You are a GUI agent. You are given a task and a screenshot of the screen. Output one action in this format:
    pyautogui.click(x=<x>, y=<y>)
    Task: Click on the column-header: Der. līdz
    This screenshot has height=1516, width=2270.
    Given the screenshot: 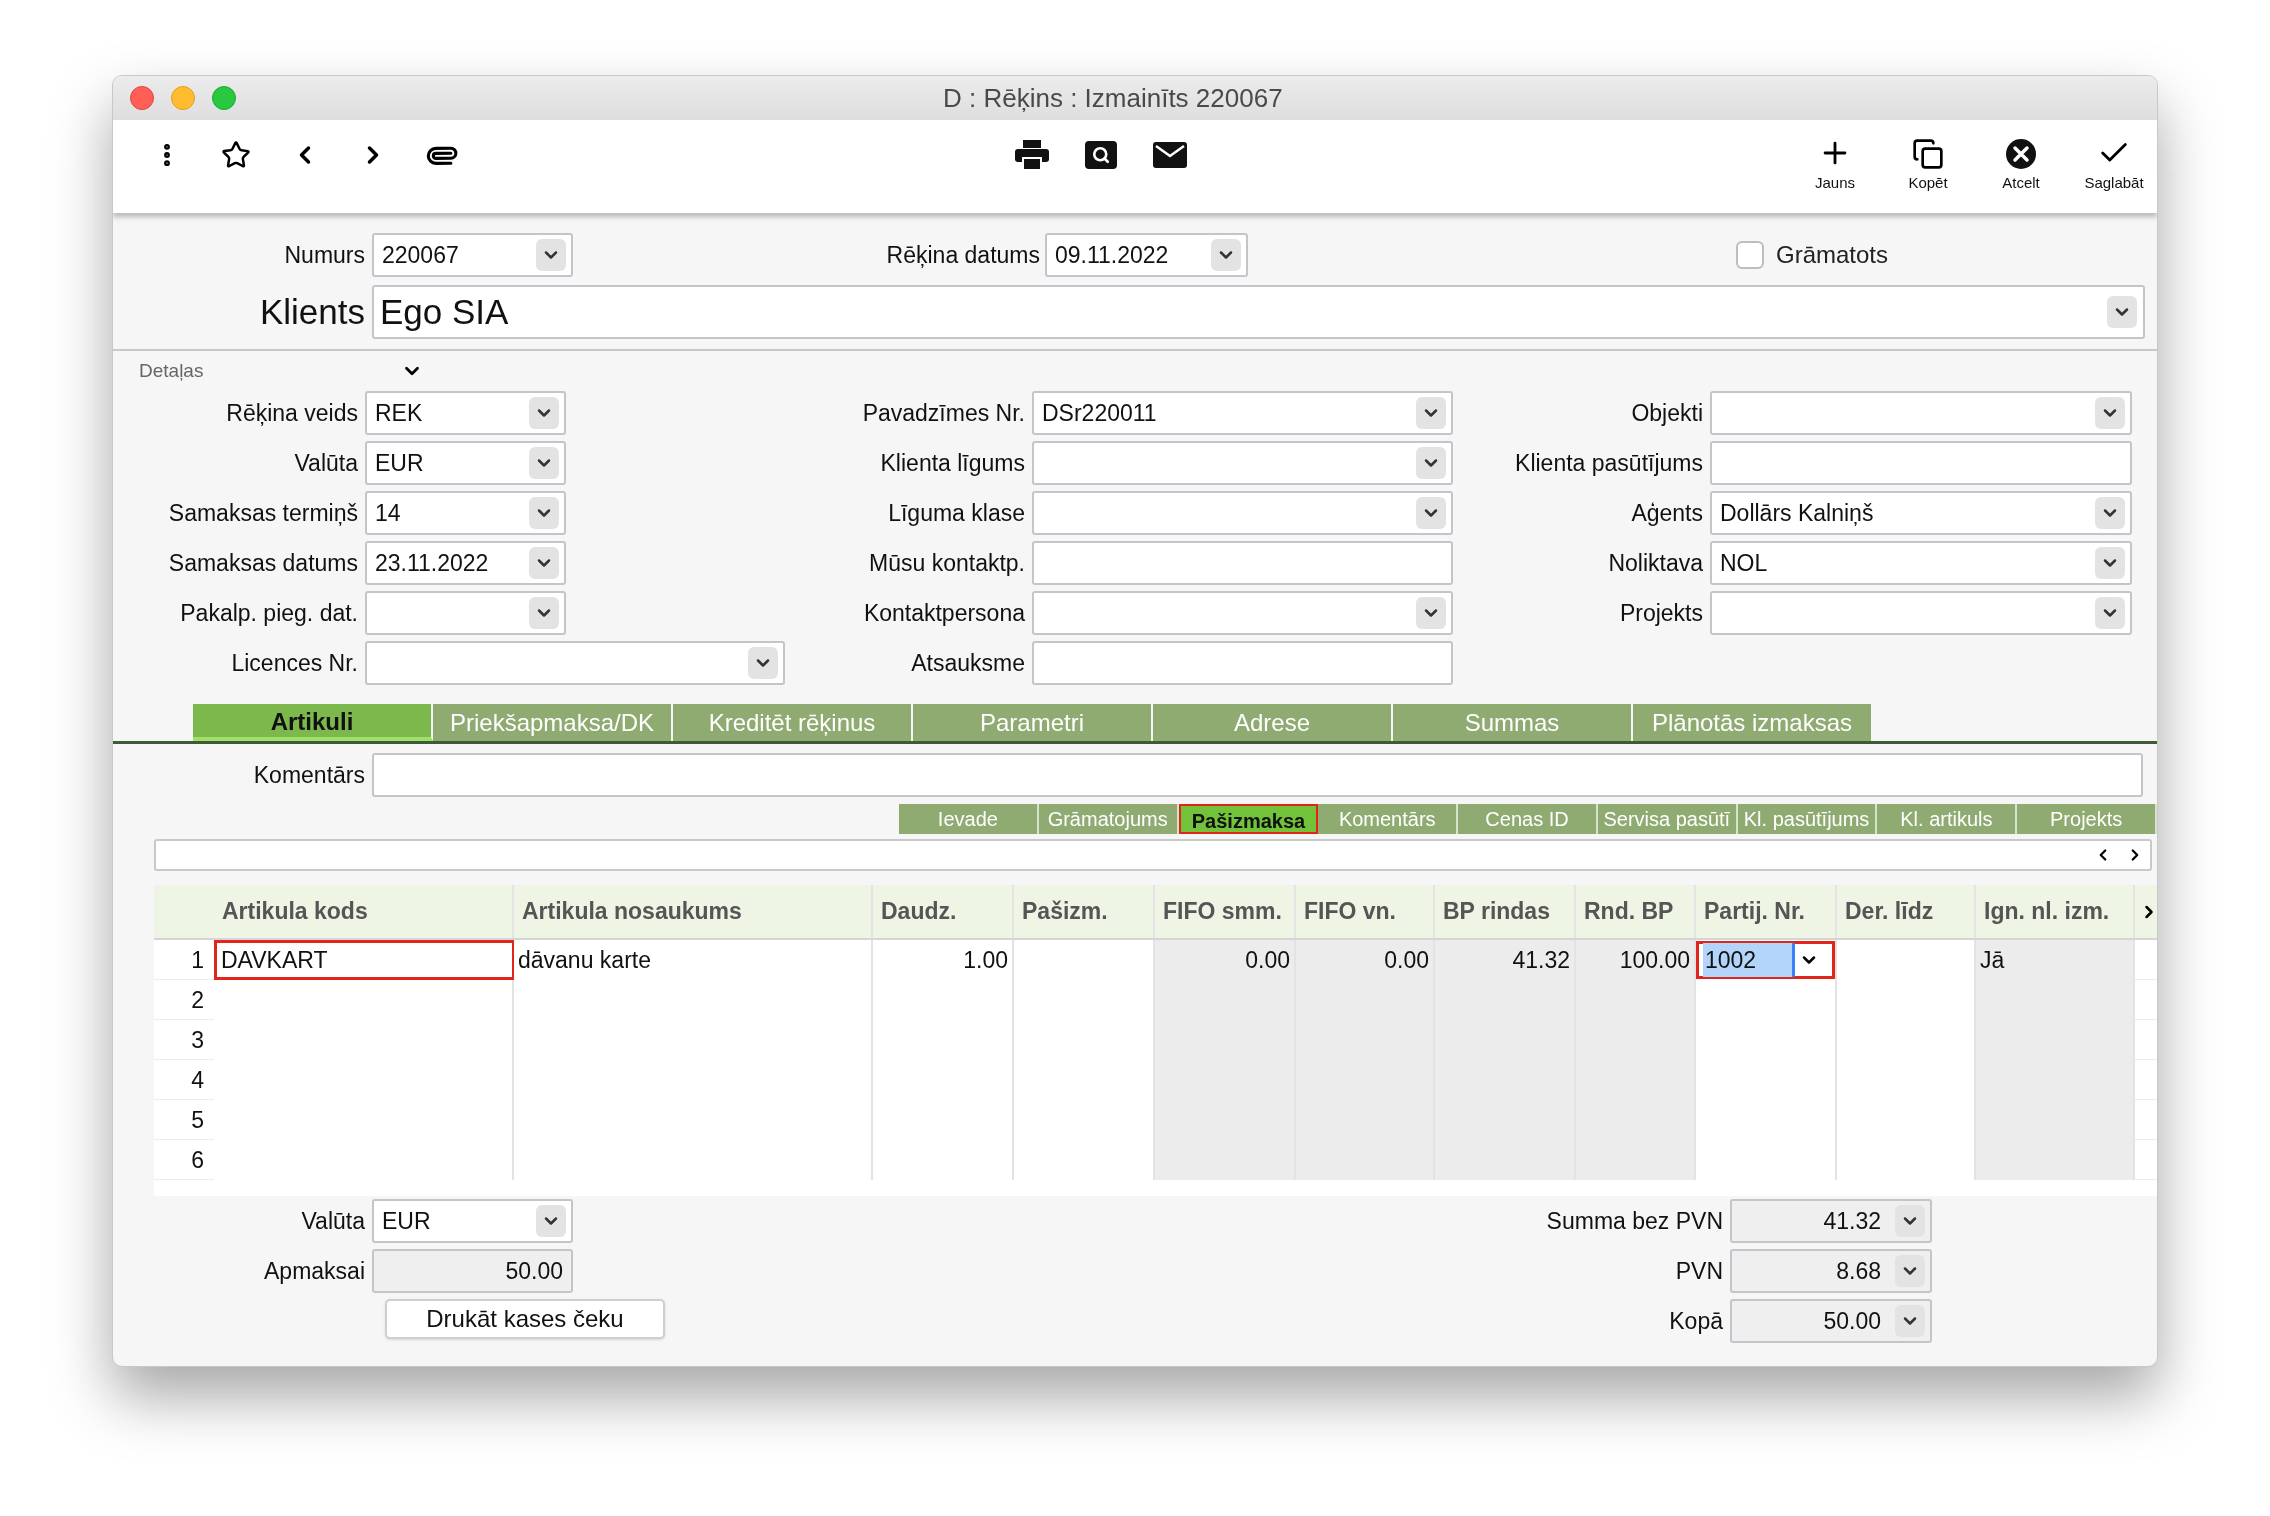 What is the action you would take?
    pyautogui.click(x=1906, y=911)
    